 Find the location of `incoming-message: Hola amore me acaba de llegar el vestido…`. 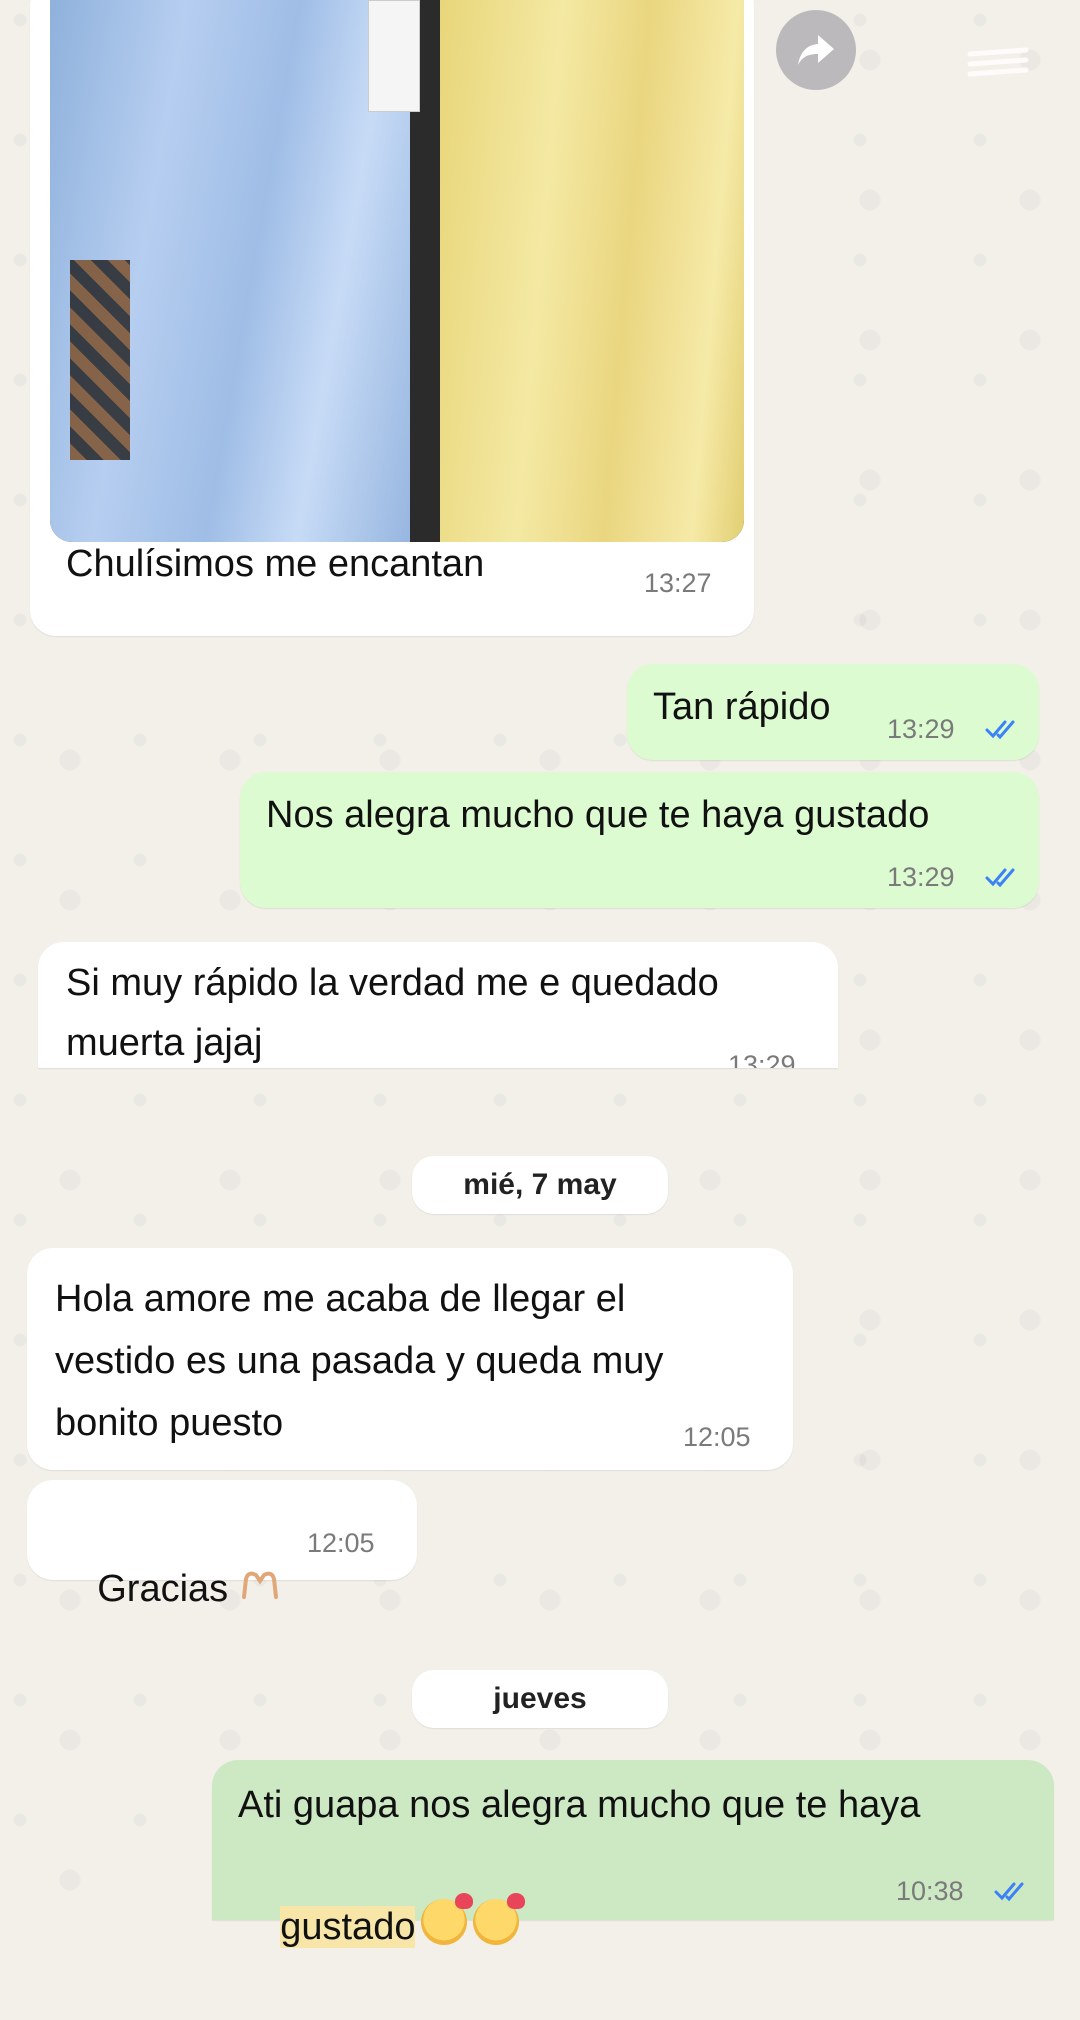

incoming-message: Hola amore me acaba de llegar el vestido… is located at coordinates (410, 1359).